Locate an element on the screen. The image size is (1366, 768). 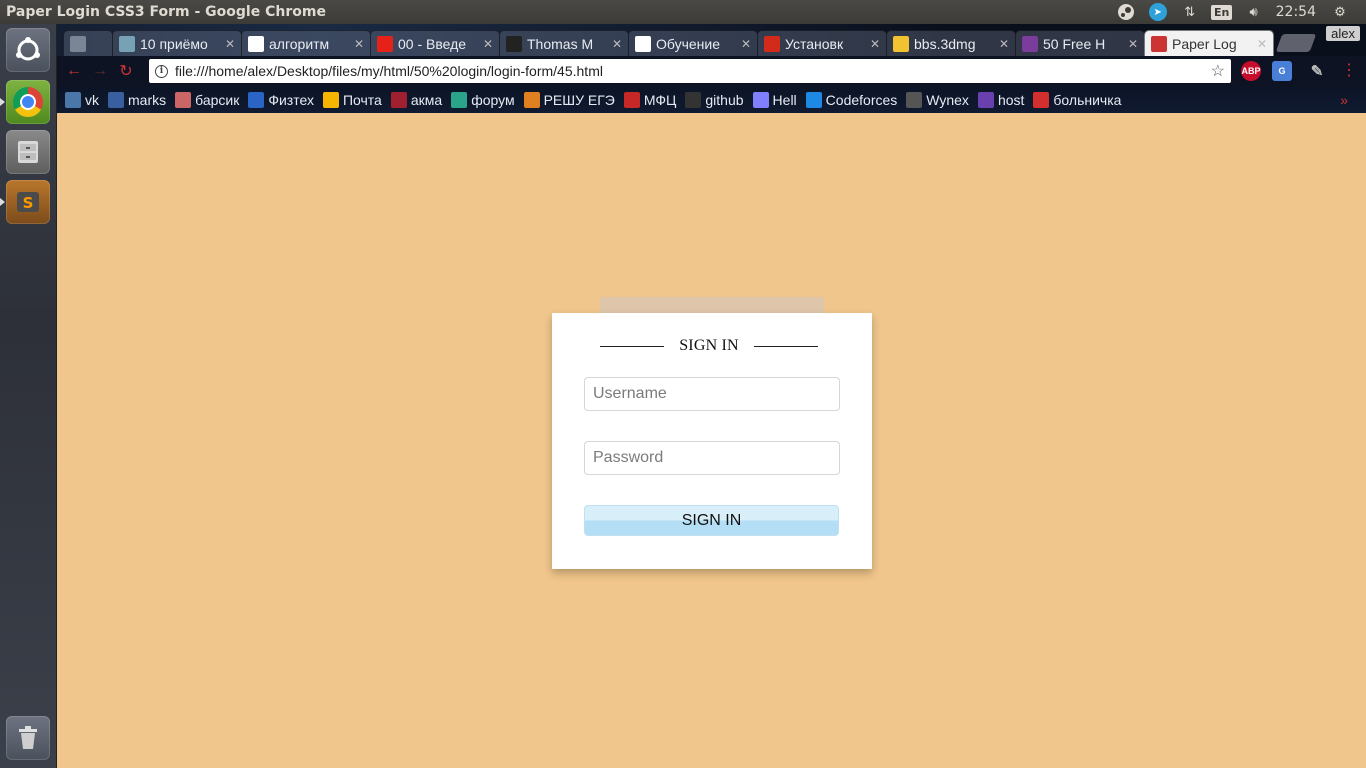
tab-title: Установк is located at coordinates (814, 43).